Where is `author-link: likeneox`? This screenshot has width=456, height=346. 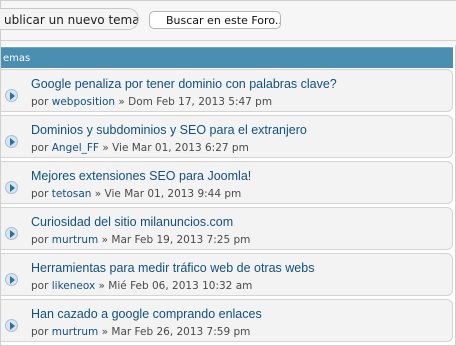 author-link: likeneox is located at coordinates (73, 286).